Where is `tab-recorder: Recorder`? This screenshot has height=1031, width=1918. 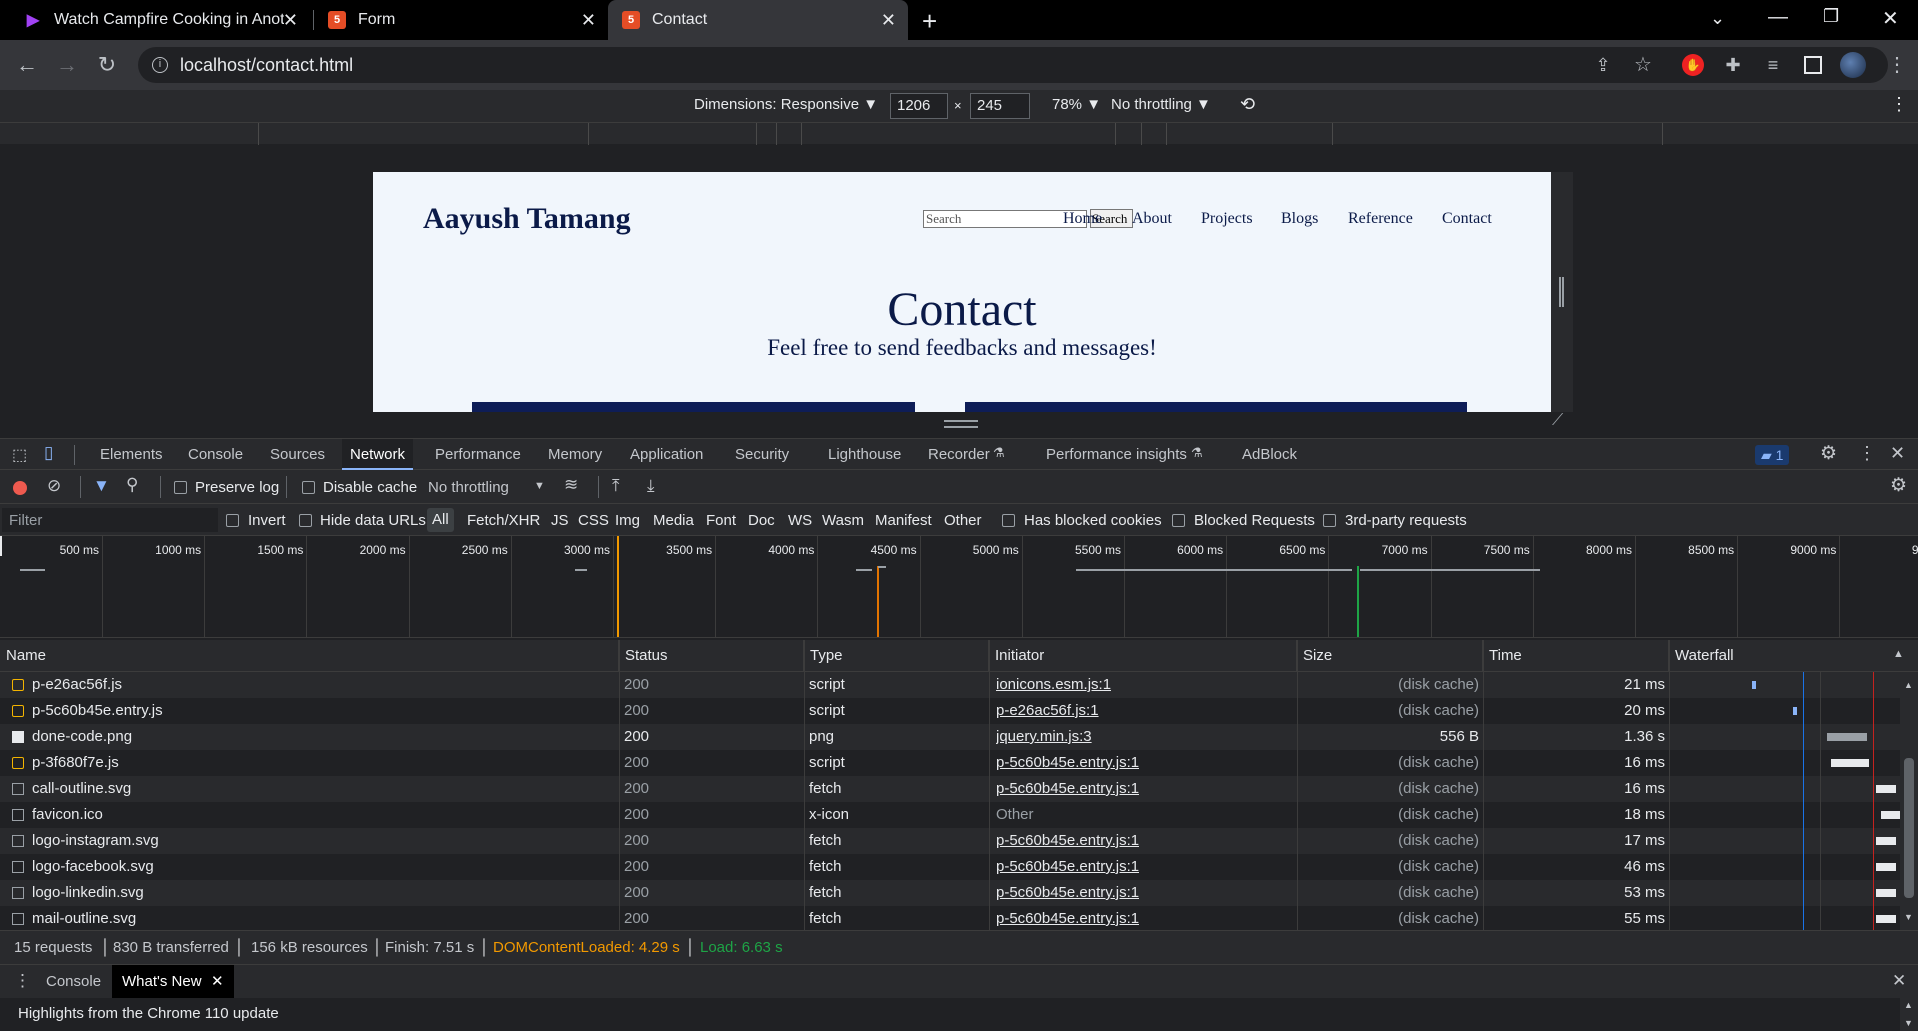
tab-recorder: Recorder is located at coordinates (959, 454).